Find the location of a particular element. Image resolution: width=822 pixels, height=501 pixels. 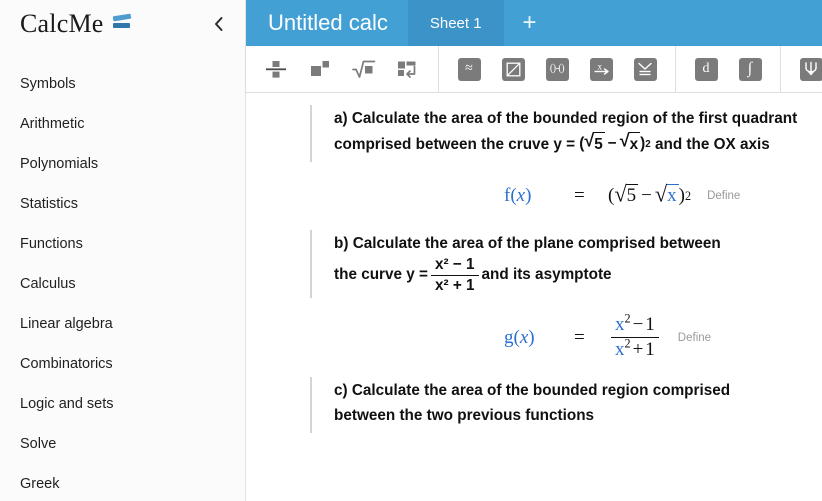

fraction-numerator: x2−1 is located at coordinates (635, 324).